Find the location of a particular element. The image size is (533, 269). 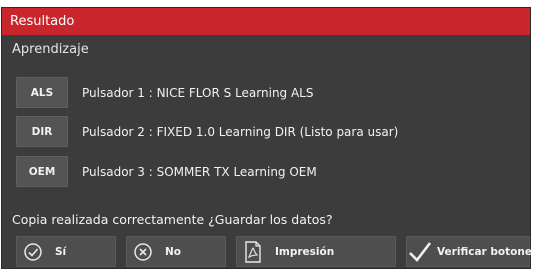

checkmark-icon is located at coordinates (420, 251).